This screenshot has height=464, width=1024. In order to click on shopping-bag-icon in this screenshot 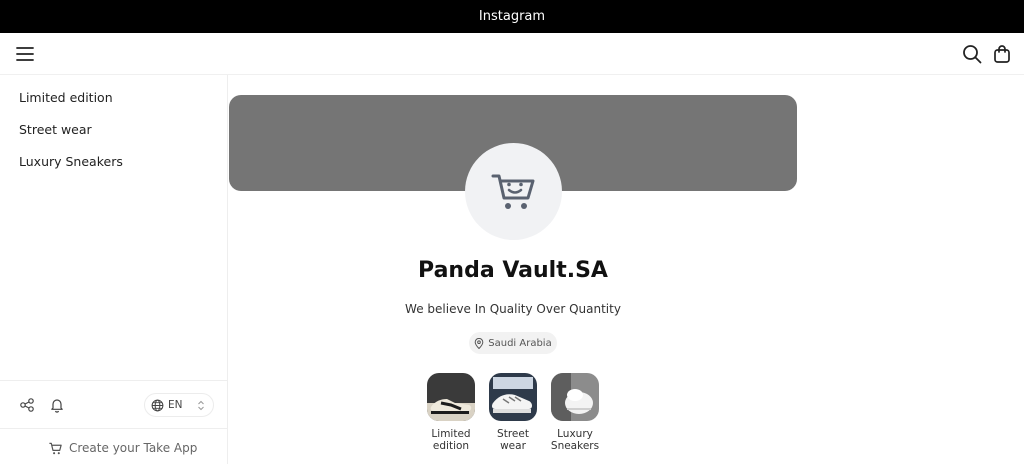, I will do `click(1002, 54)`.